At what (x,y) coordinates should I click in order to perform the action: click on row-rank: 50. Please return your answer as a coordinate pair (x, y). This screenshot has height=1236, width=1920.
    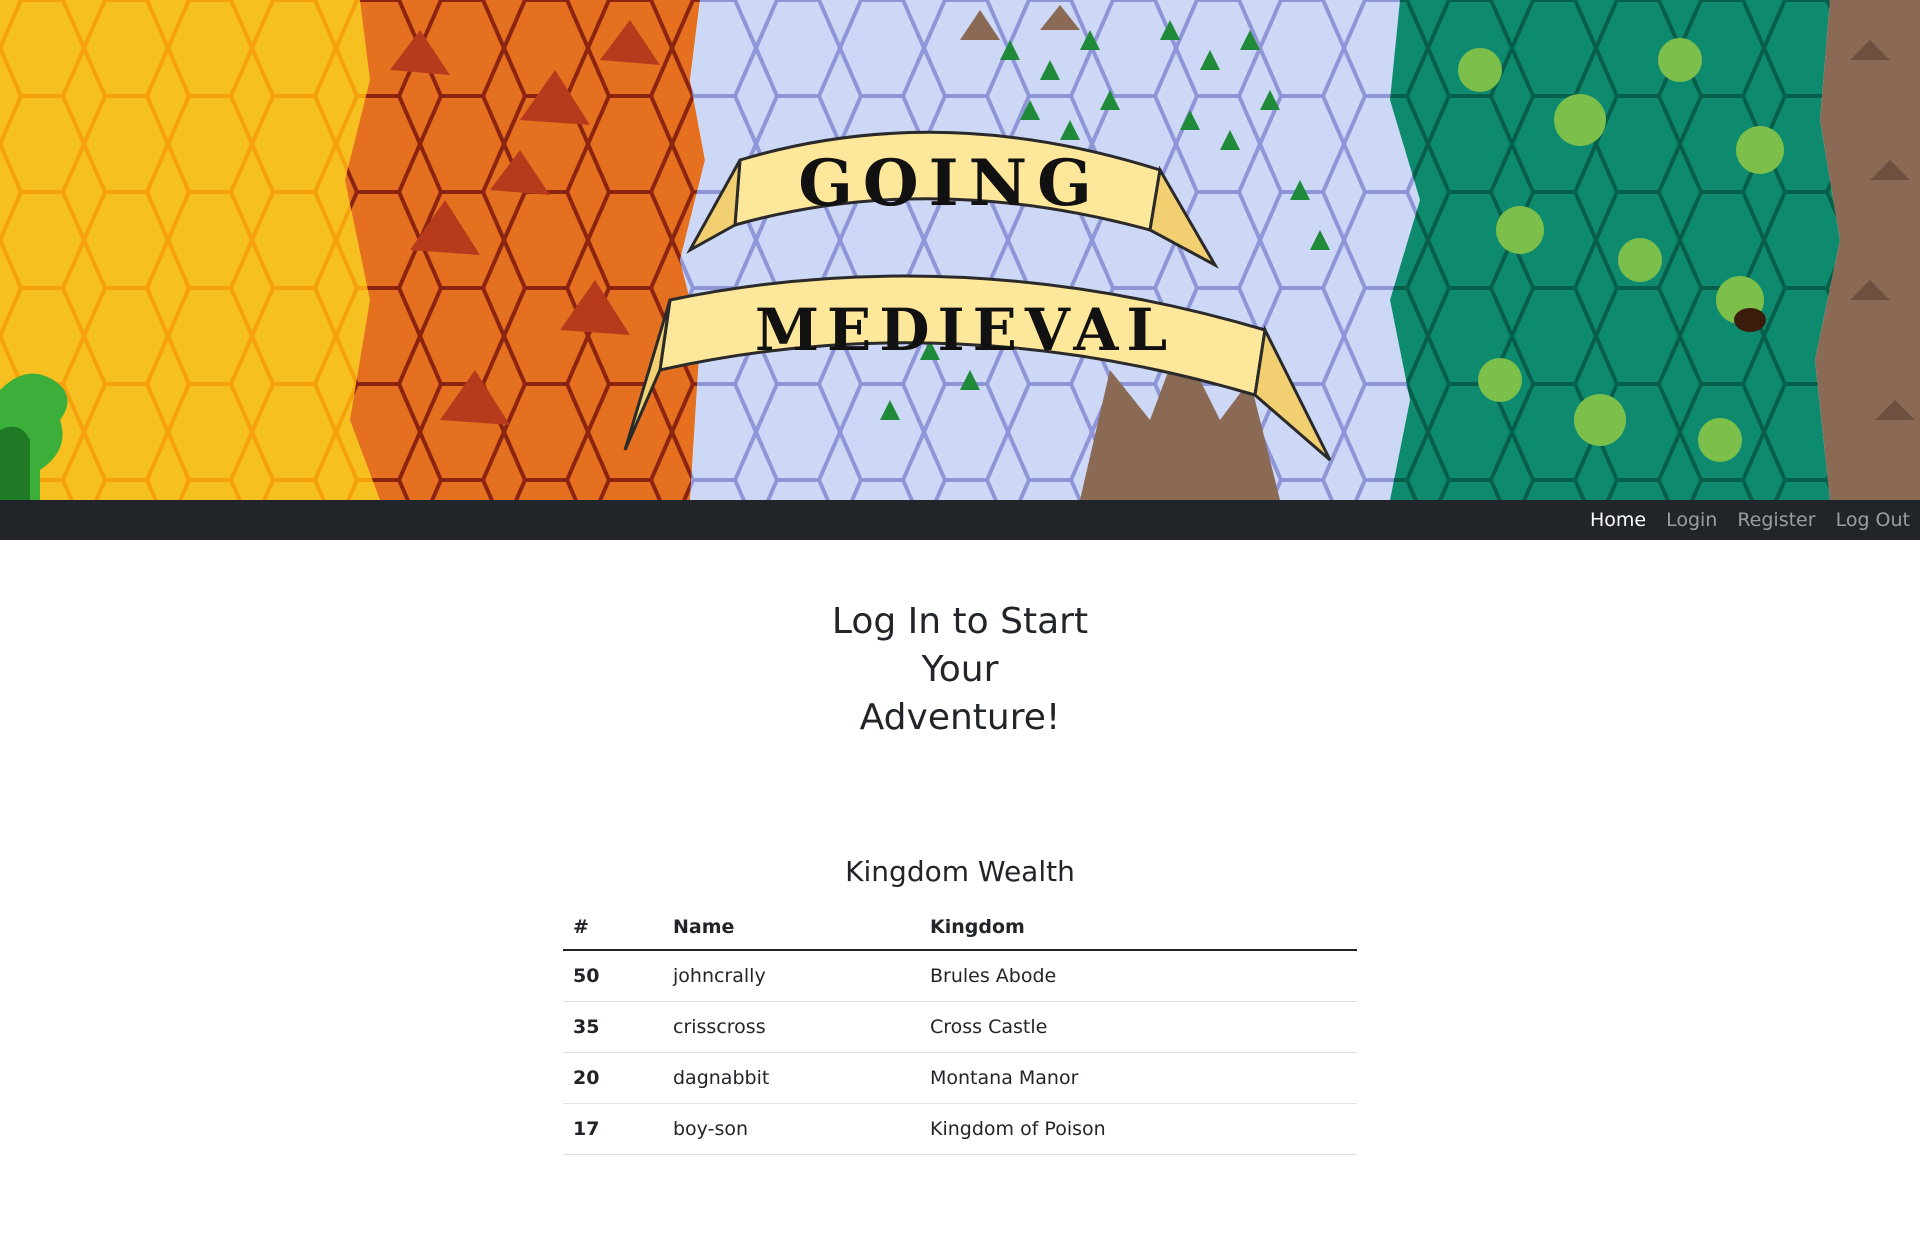
    Looking at the image, I should click on (613, 976).